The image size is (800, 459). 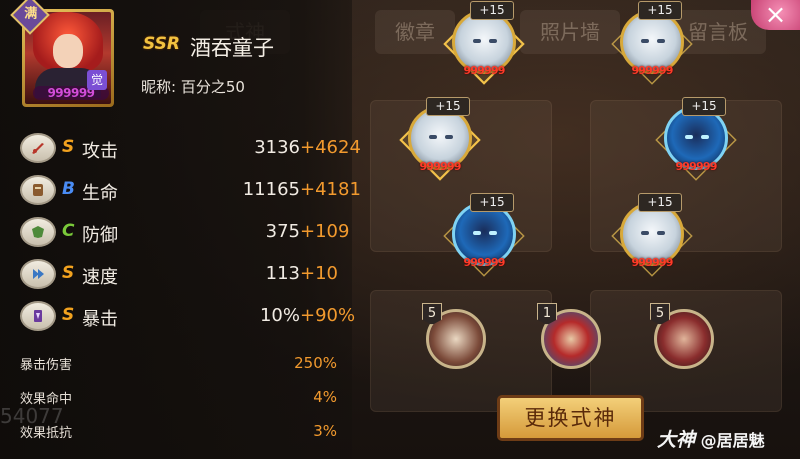 What do you see at coordinates (325, 397) in the screenshot?
I see `substat-value: 4%` at bounding box center [325, 397].